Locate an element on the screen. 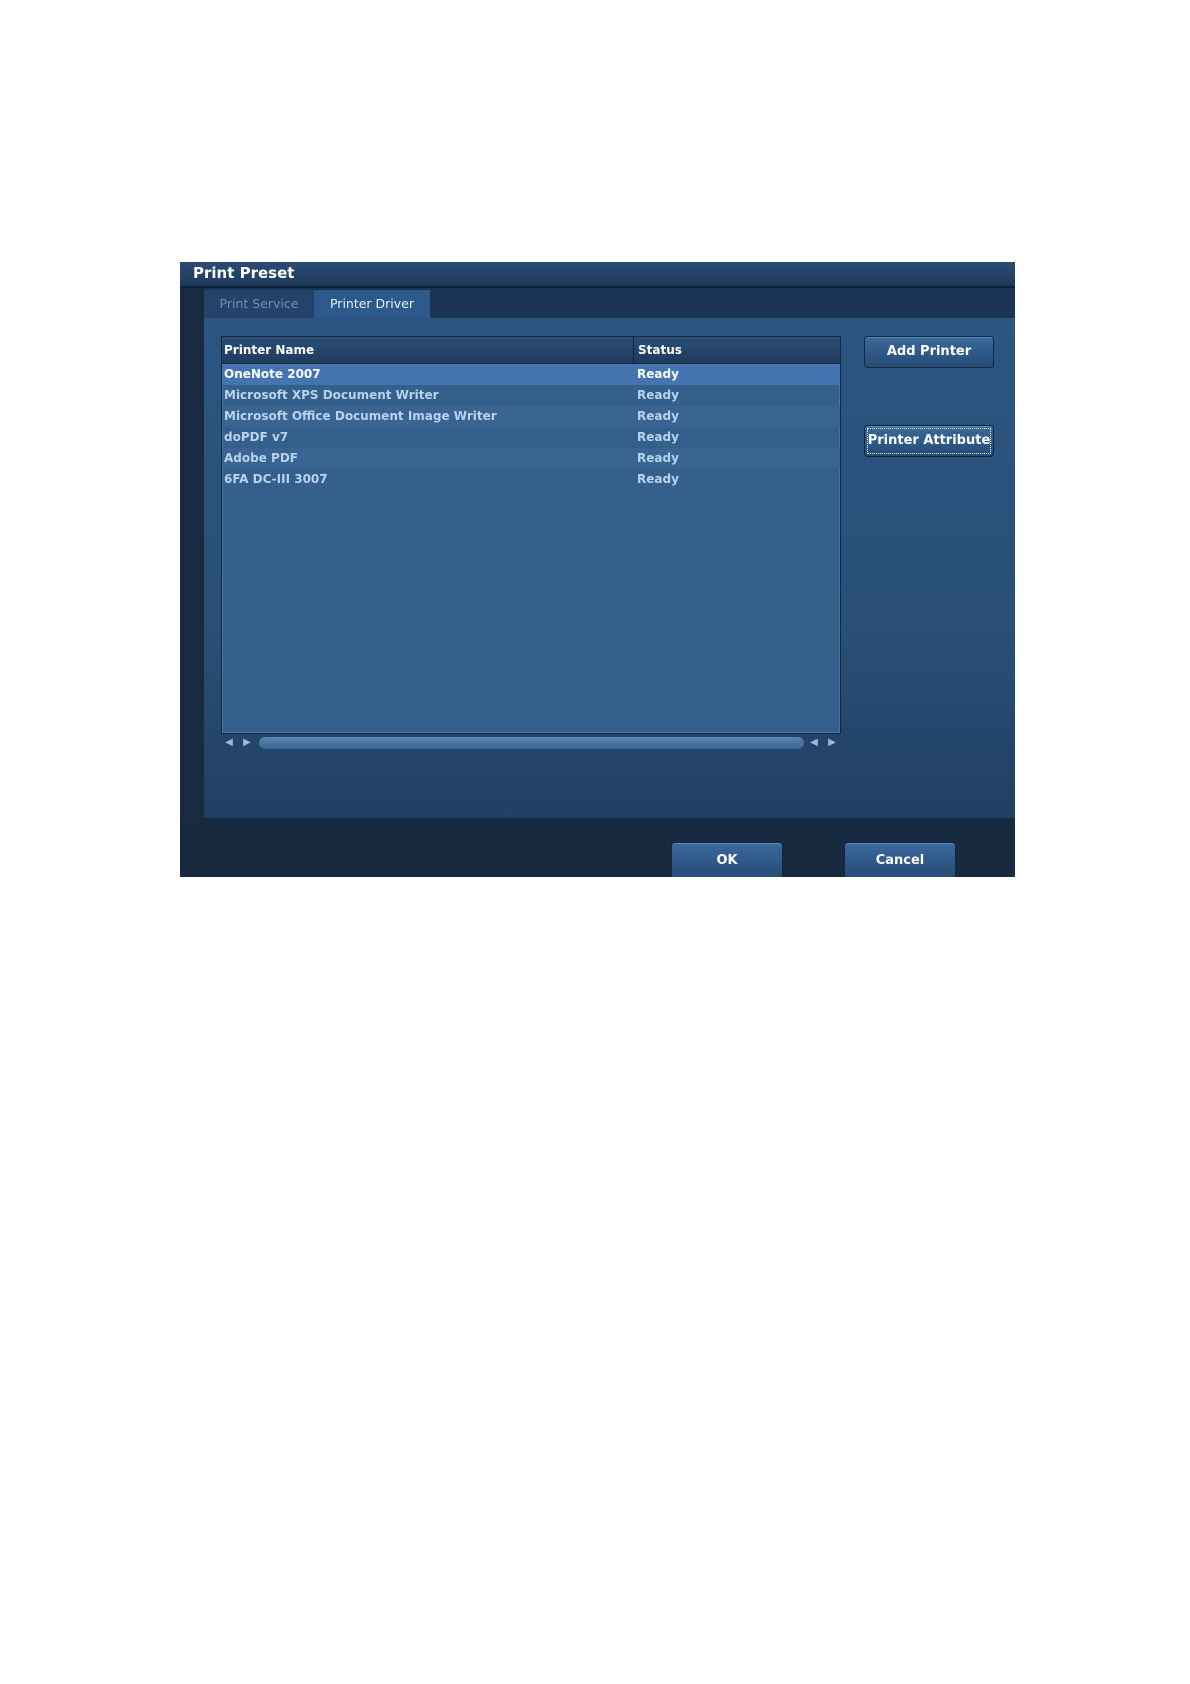 Image resolution: width=1190 pixels, height=1684 pixels. column-header-printer-name: Printer Name is located at coordinates (269, 350).